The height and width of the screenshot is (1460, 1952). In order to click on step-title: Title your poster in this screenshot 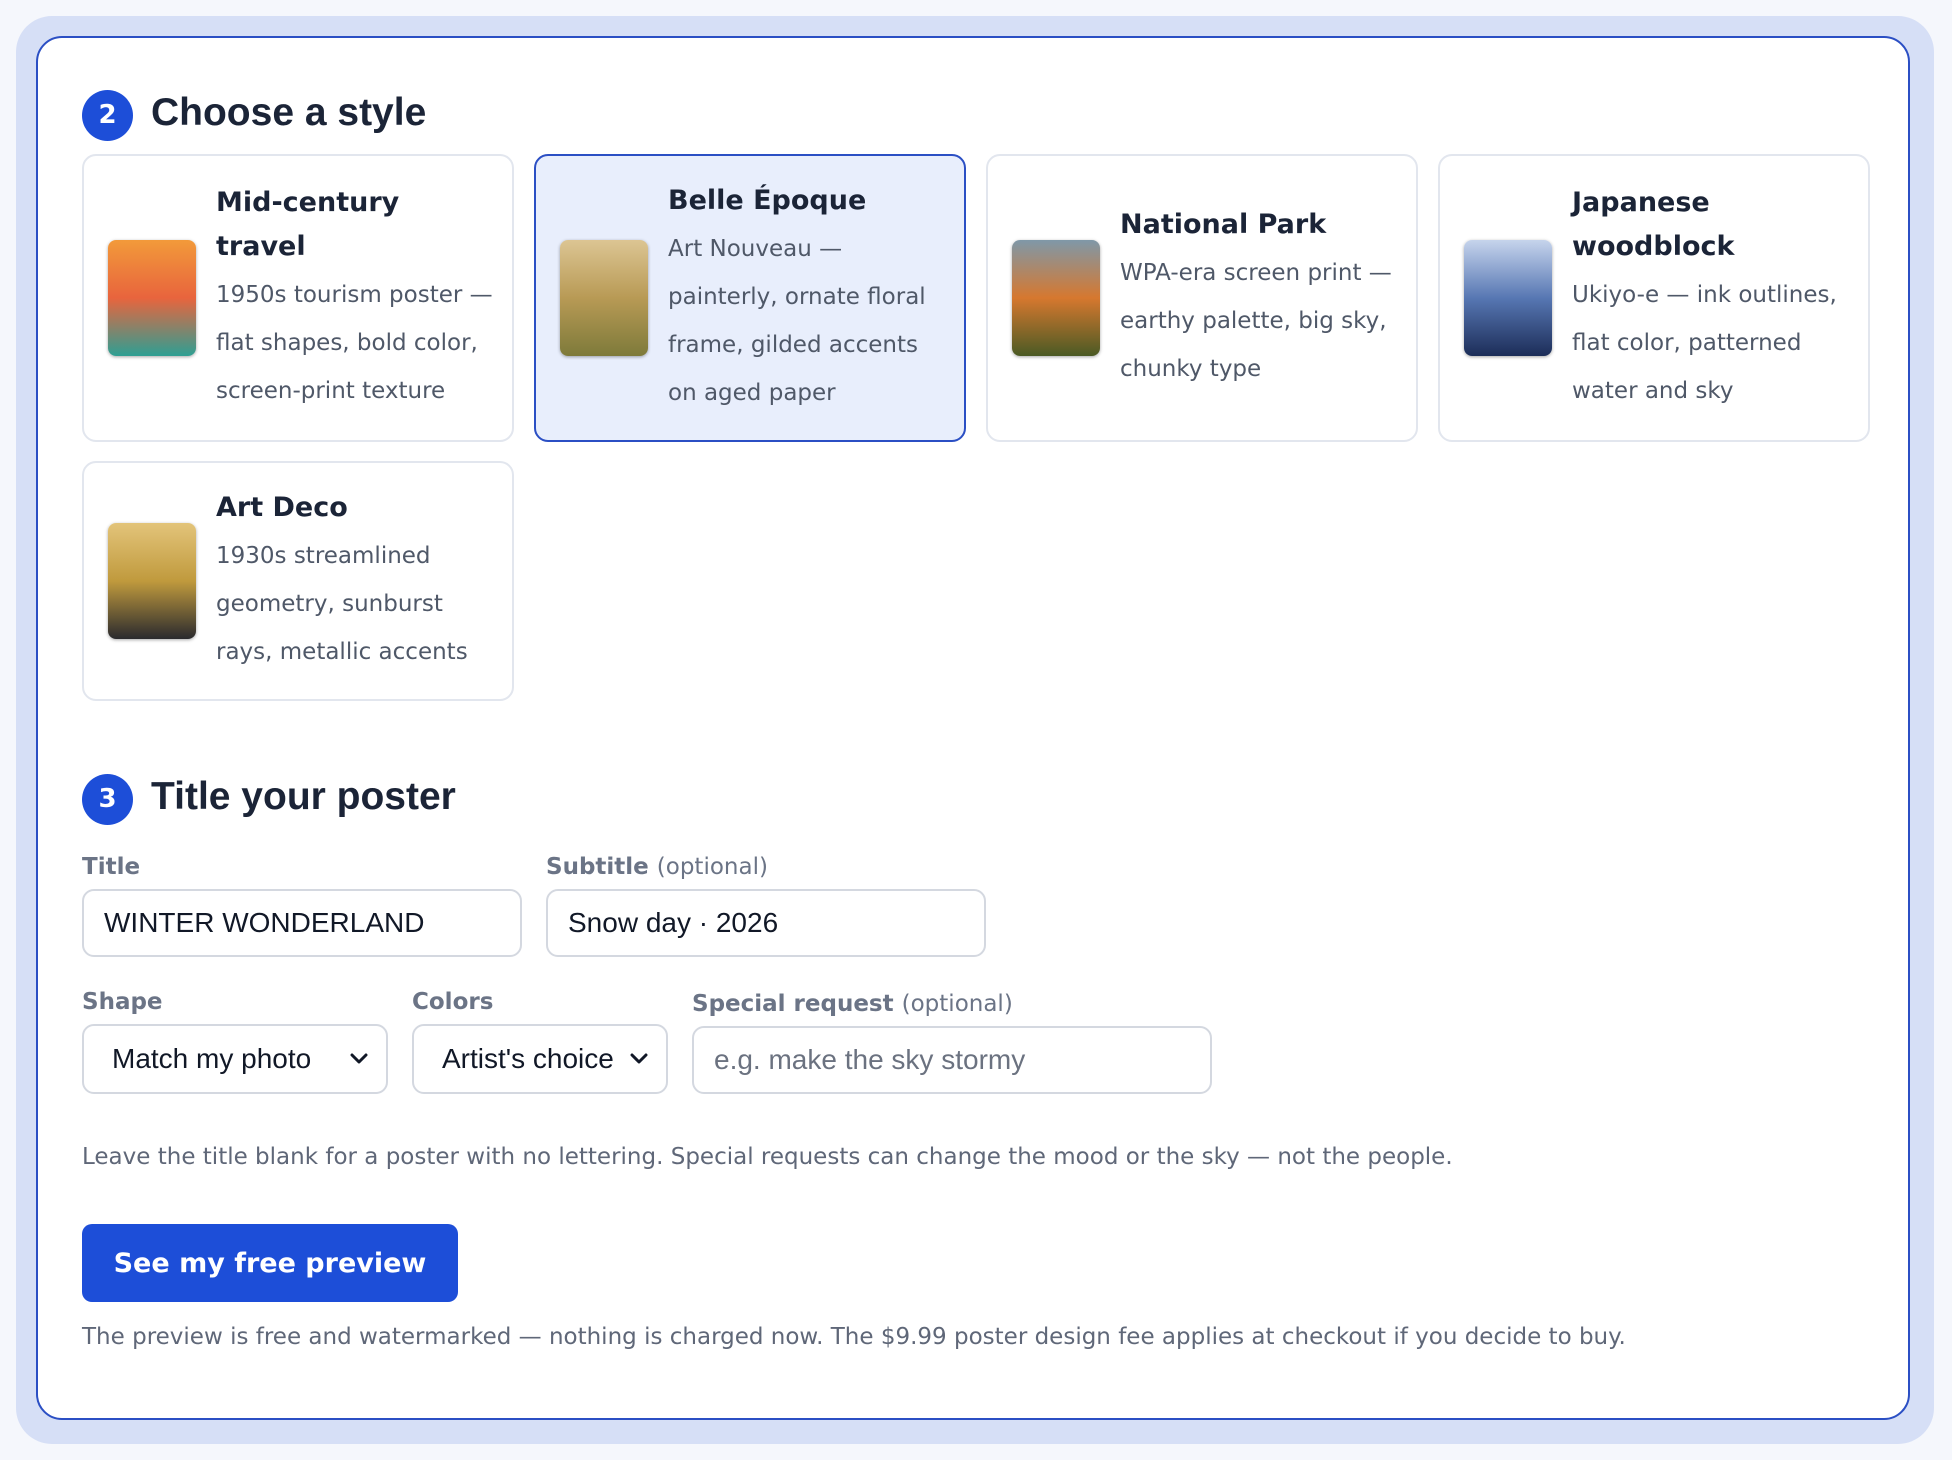, I will do `click(303, 796)`.